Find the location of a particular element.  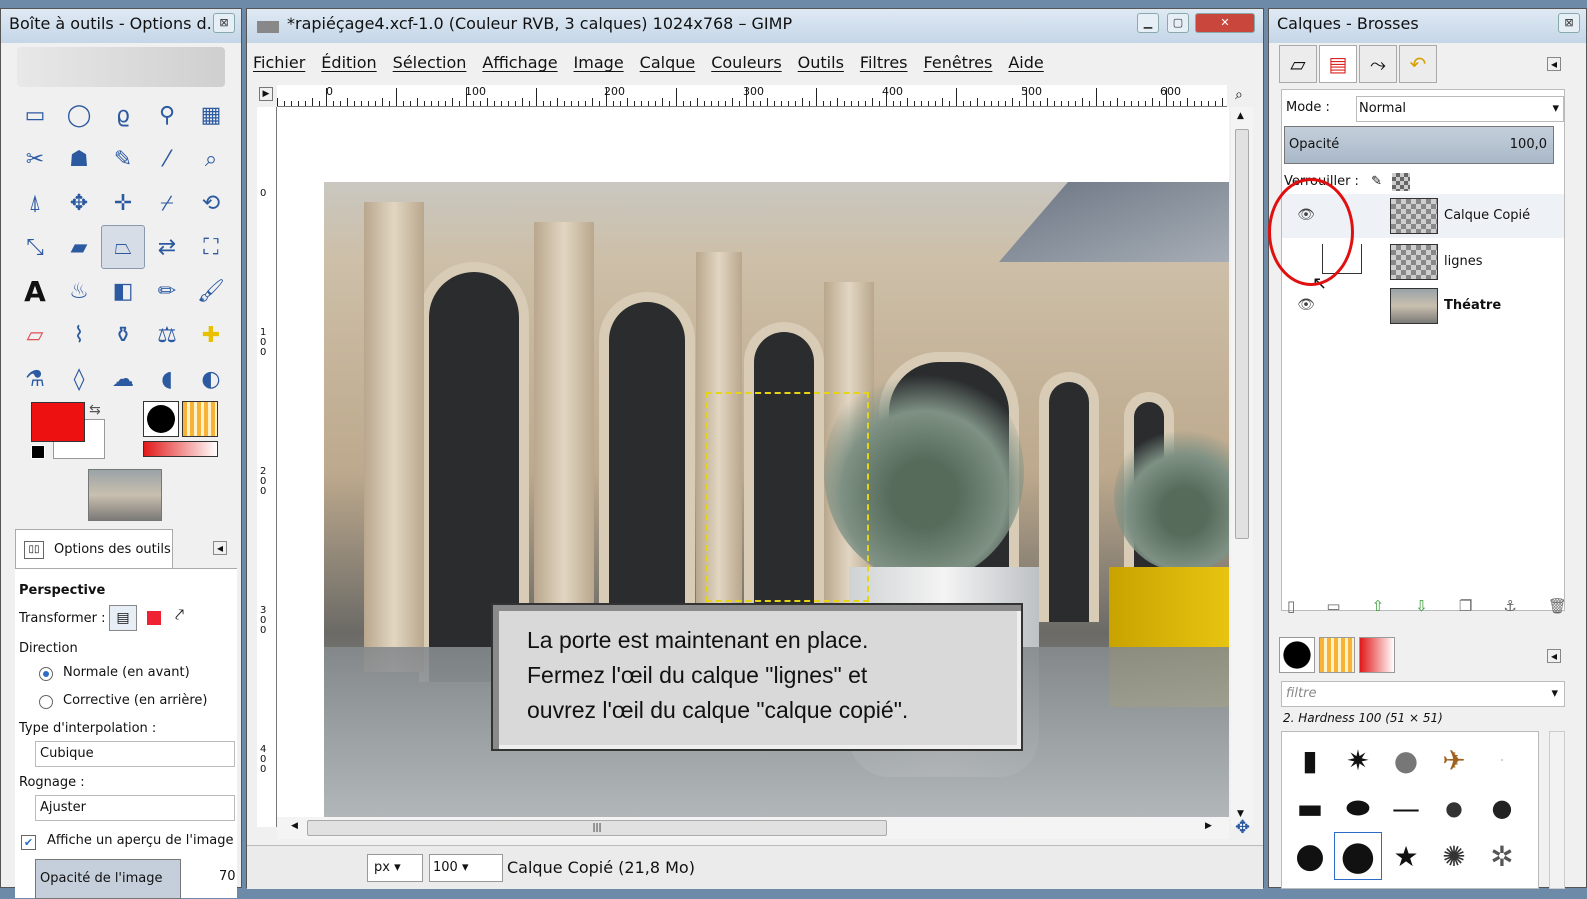

paths-icon: ✎ is located at coordinates (123, 159).